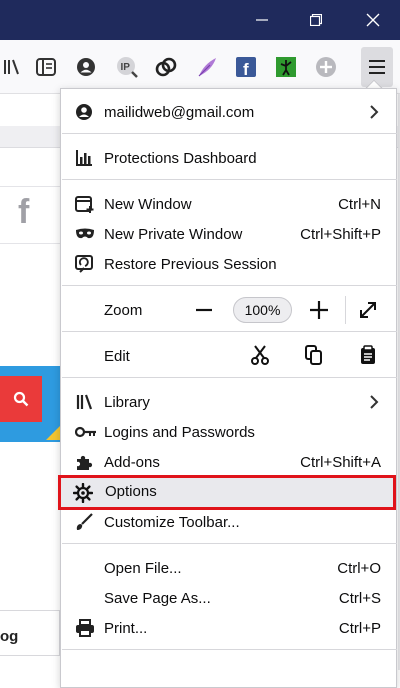  Describe the element at coordinates (166, 67) in the screenshot. I see `copy-link-extension-icon` at that location.